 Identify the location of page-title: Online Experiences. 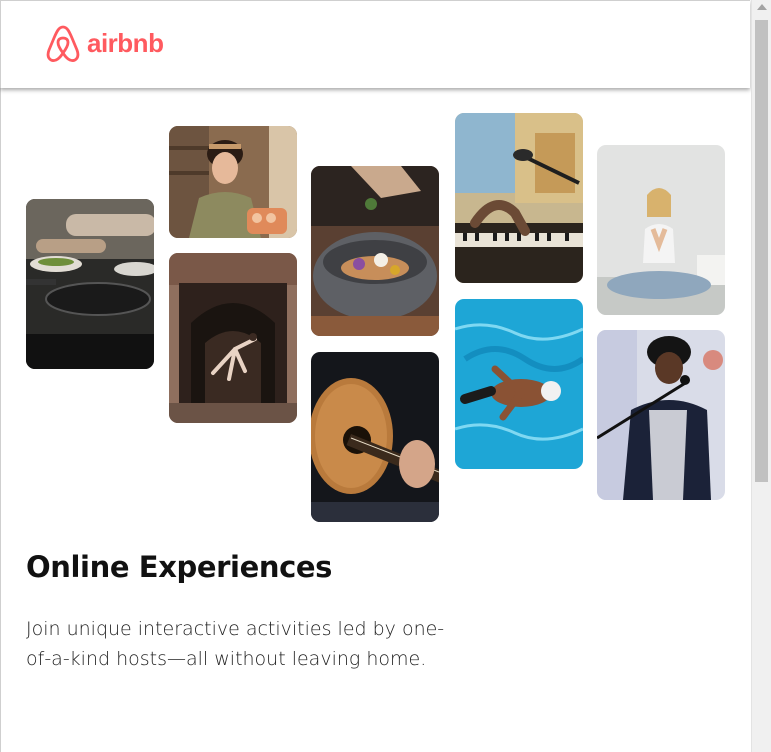
(179, 567).